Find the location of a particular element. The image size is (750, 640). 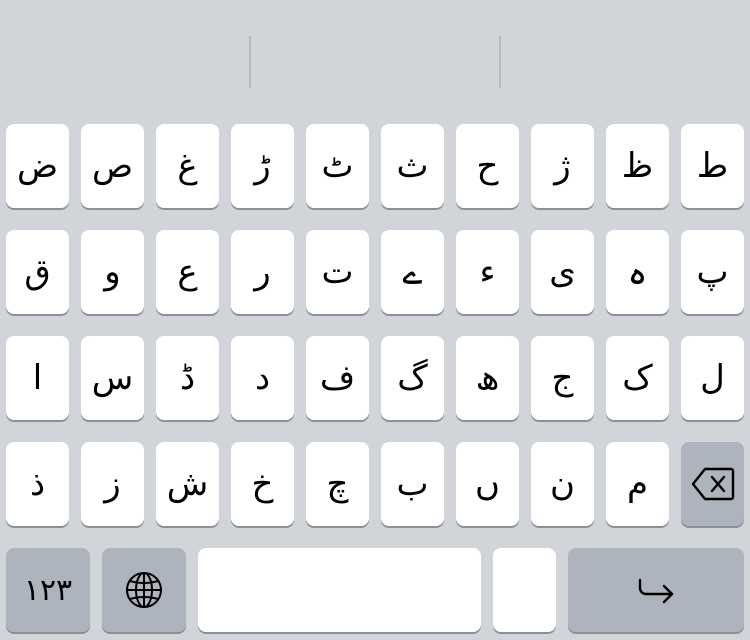

key-letter: غ is located at coordinates (187, 166).